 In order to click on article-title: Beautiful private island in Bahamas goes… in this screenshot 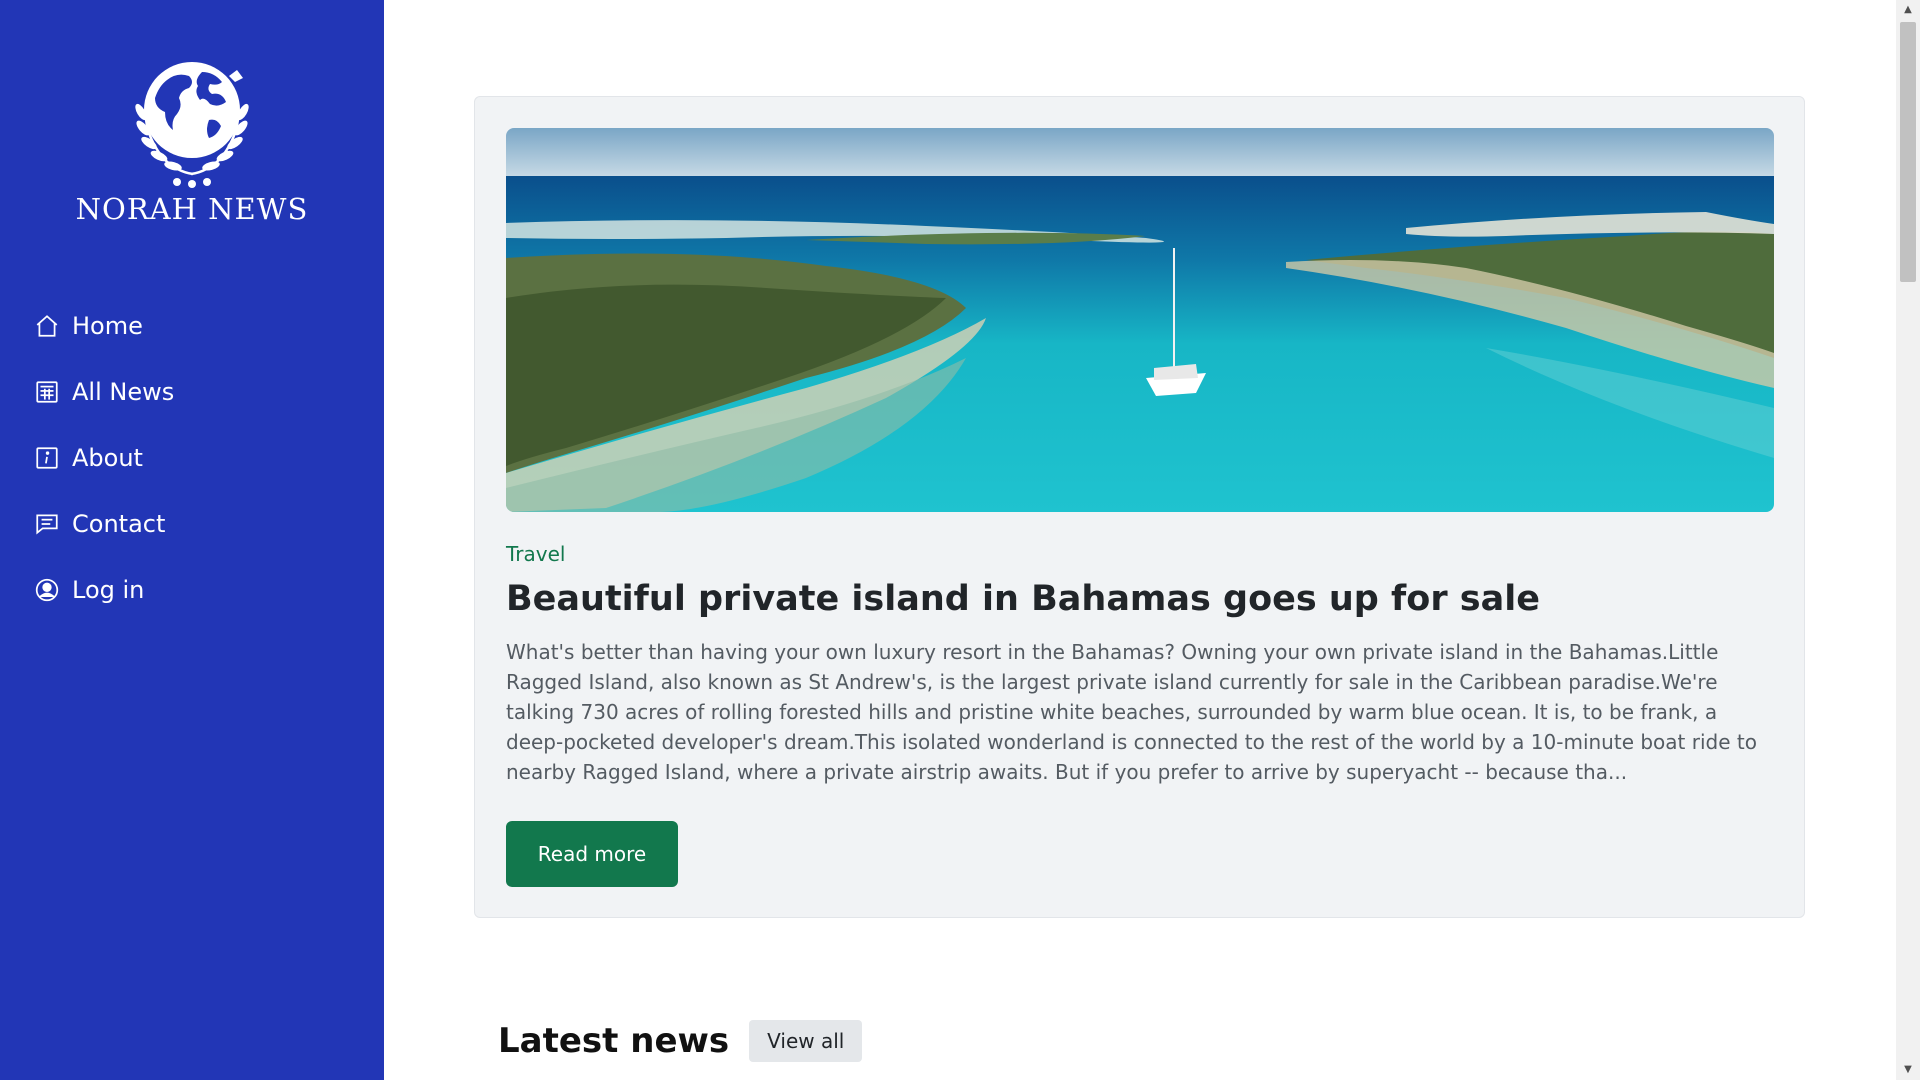, I will do `click(1140, 599)`.